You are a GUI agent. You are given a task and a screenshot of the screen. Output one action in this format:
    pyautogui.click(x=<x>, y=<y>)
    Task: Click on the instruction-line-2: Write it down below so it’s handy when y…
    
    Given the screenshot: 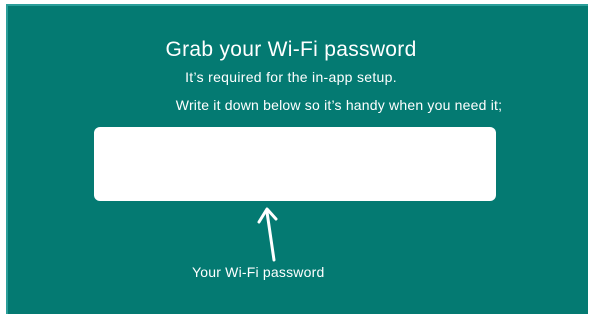 What is the action you would take?
    pyautogui.click(x=339, y=105)
    